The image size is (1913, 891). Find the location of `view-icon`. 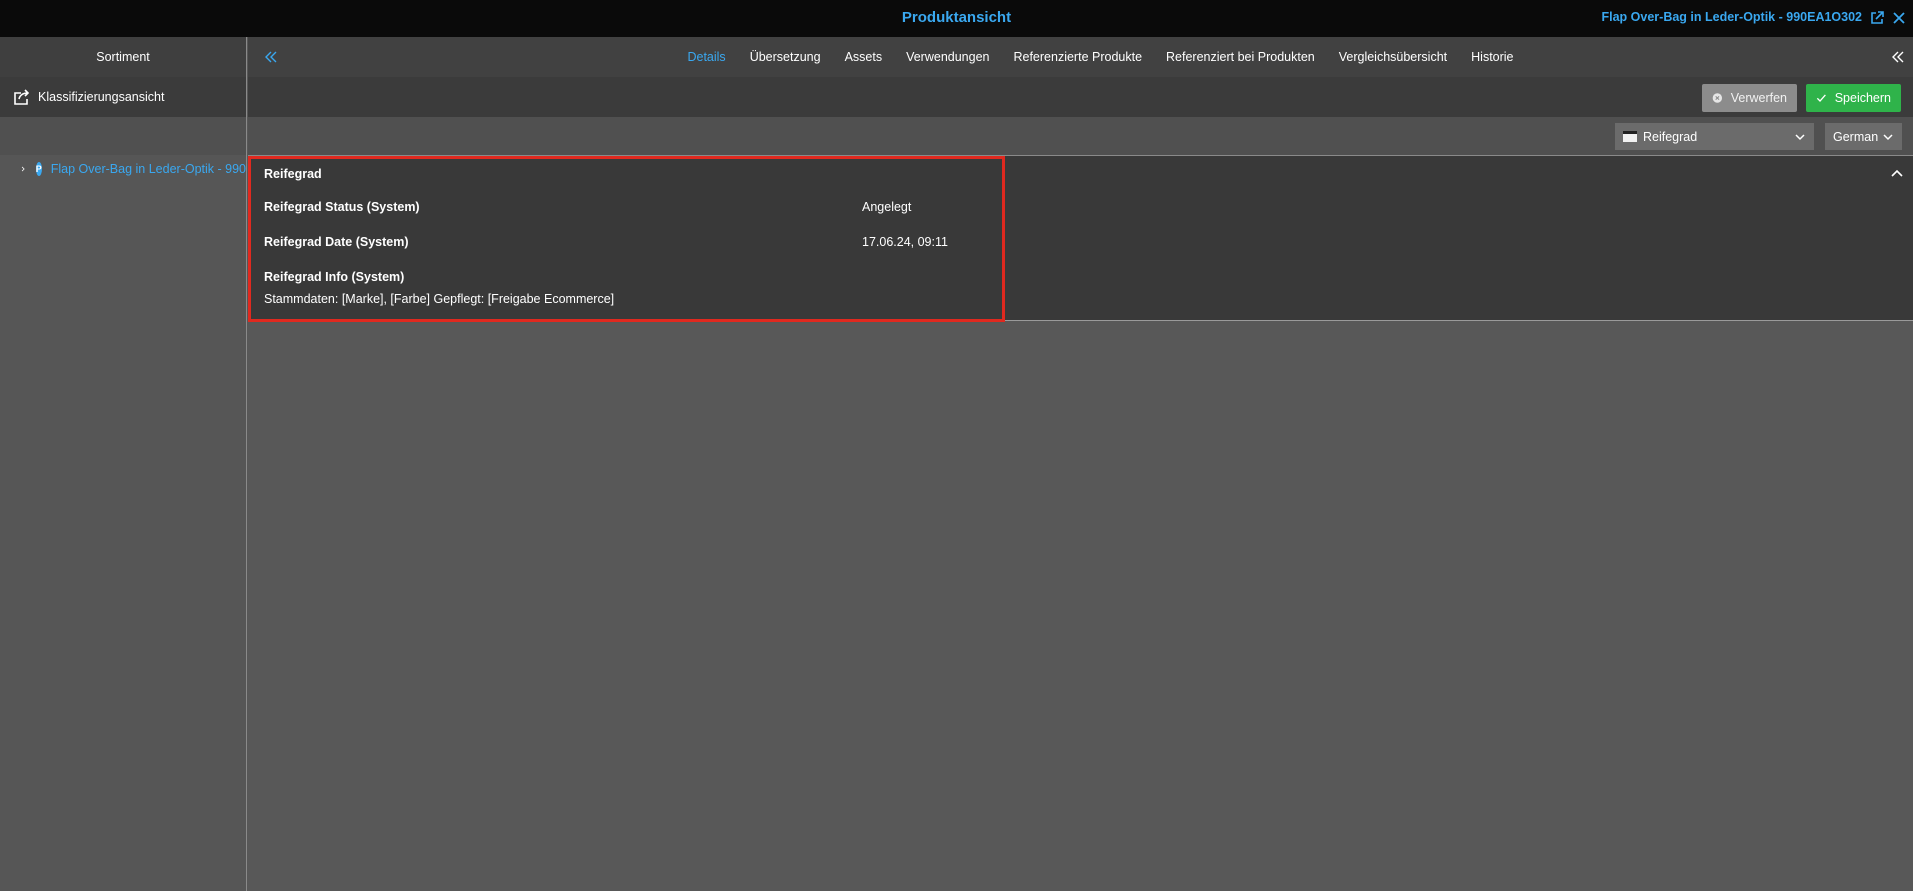

view-icon is located at coordinates (1630, 136).